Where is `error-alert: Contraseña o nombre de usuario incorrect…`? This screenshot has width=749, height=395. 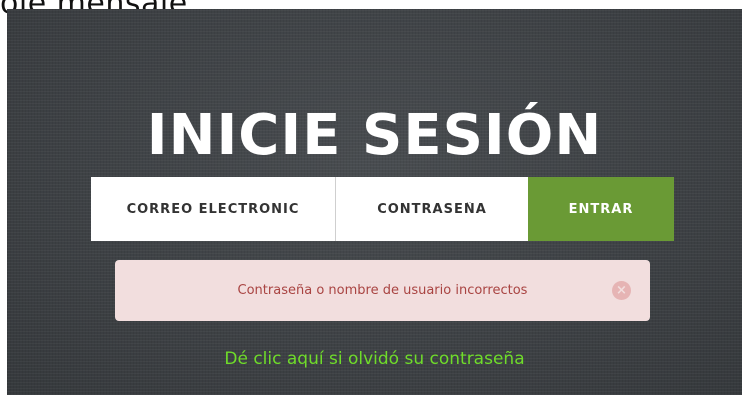 error-alert: Contraseña o nombre de usuario incorrect… is located at coordinates (382, 290).